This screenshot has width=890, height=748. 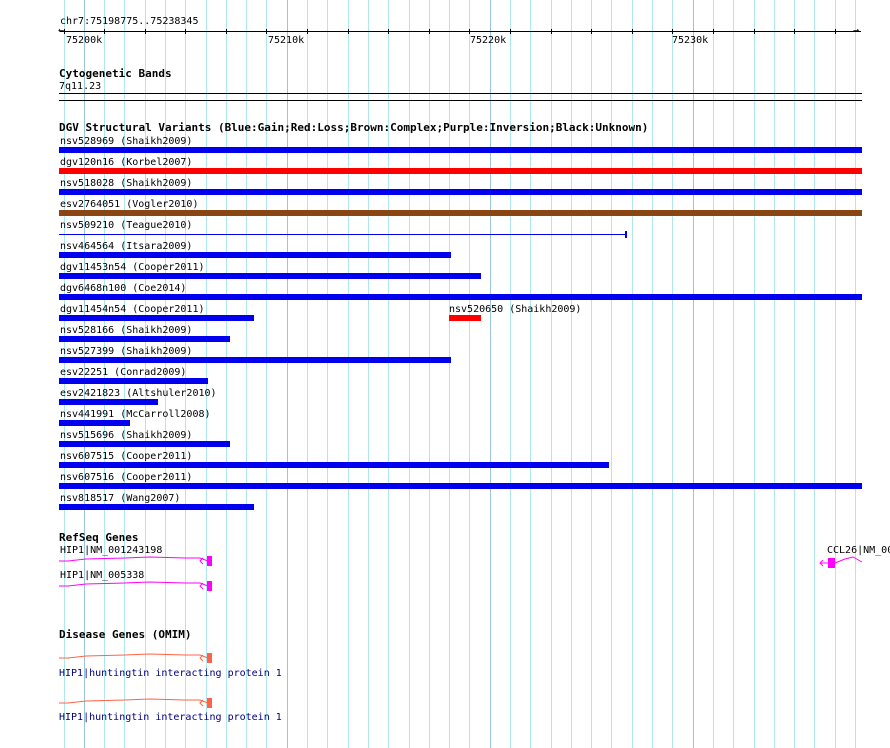 I want to click on gene-model, so click(x=461, y=573).